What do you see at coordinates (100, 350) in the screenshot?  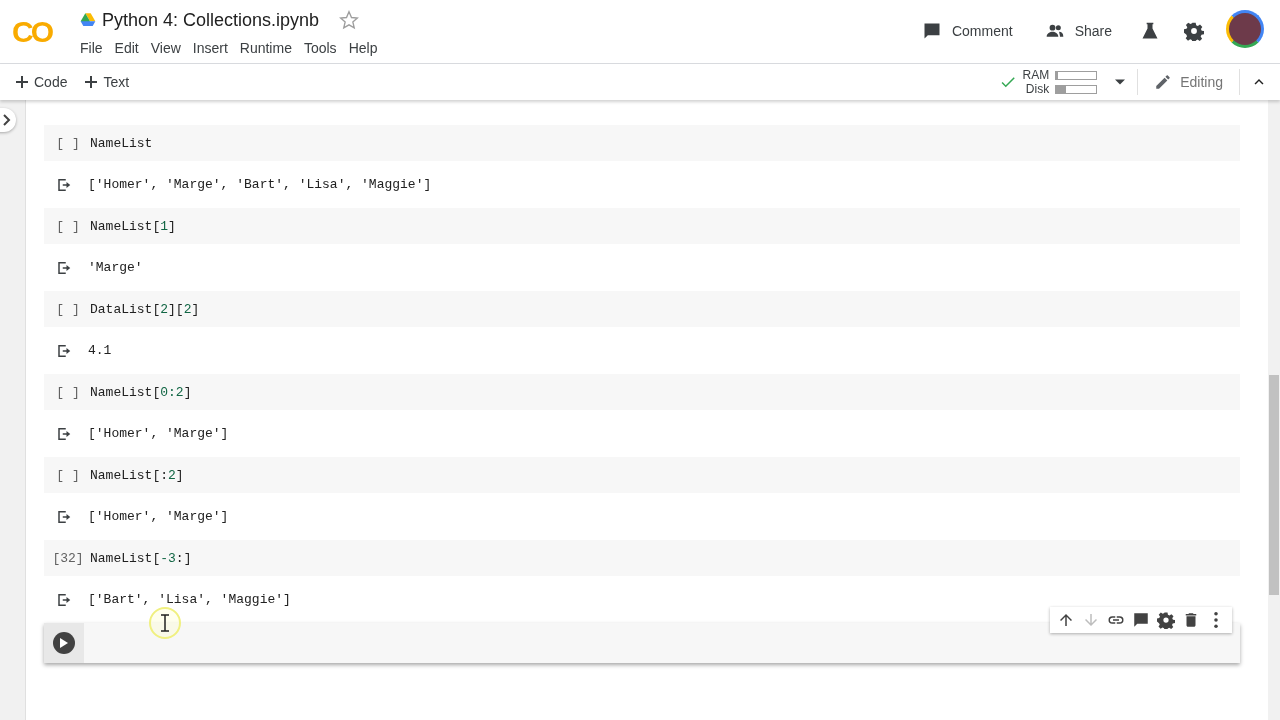 I see `cell-output: 4.1` at bounding box center [100, 350].